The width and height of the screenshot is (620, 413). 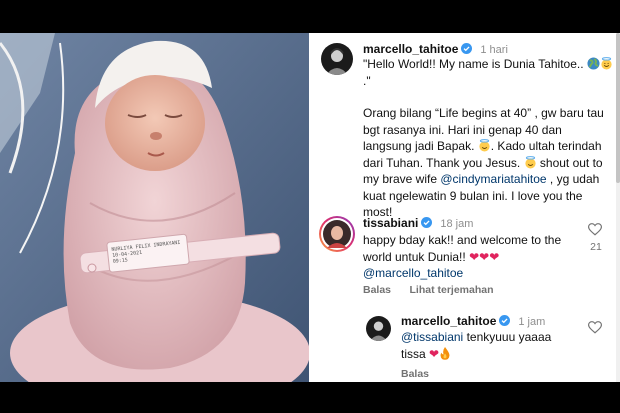 What do you see at coordinates (457, 224) in the screenshot?
I see `comment-1-time: 18 jam` at bounding box center [457, 224].